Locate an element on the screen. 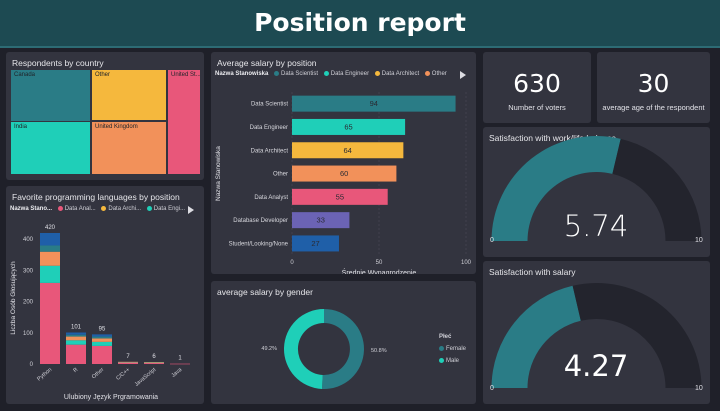 The image size is (720, 411). y-tick-label: 400 is located at coordinates (28, 240).